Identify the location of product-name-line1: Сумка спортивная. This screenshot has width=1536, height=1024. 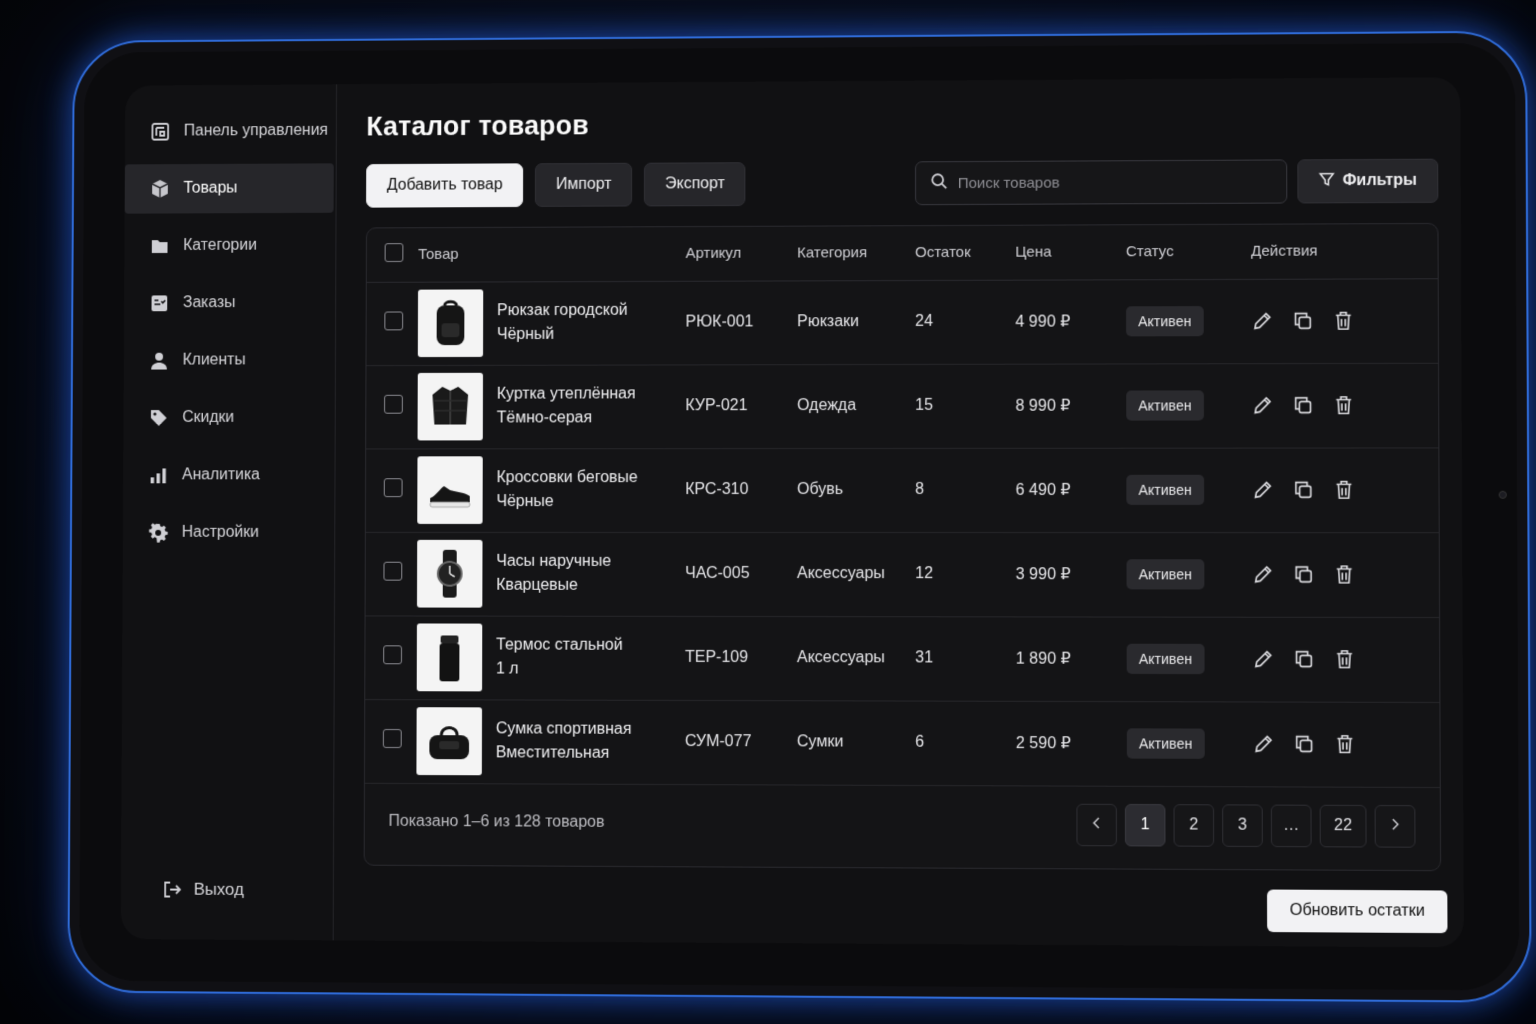
(563, 729).